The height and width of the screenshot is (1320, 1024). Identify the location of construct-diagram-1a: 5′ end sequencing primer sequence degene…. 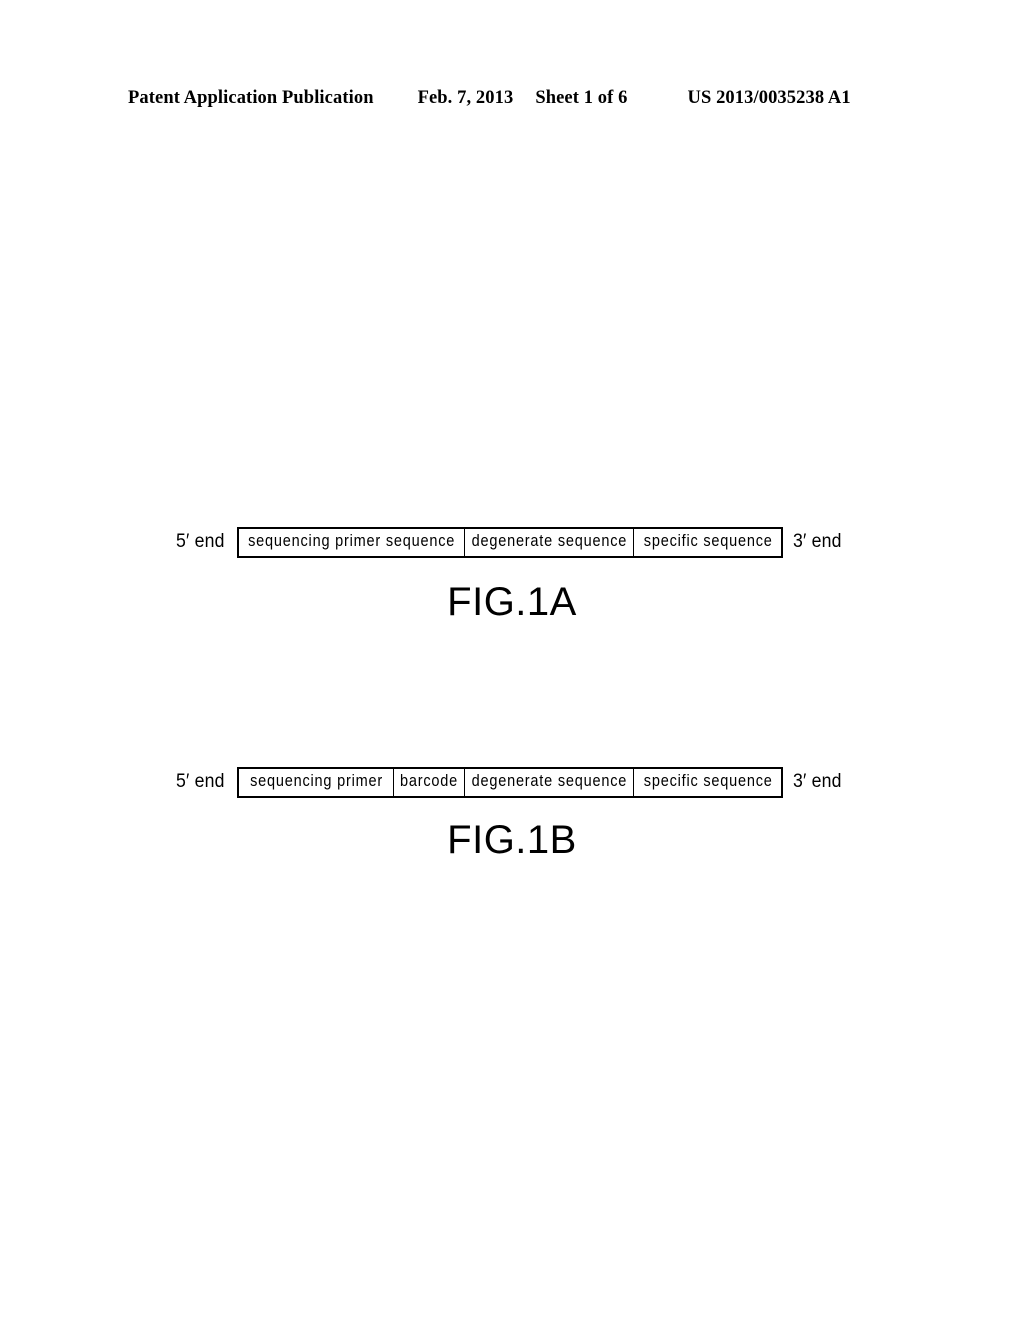
(512, 542).